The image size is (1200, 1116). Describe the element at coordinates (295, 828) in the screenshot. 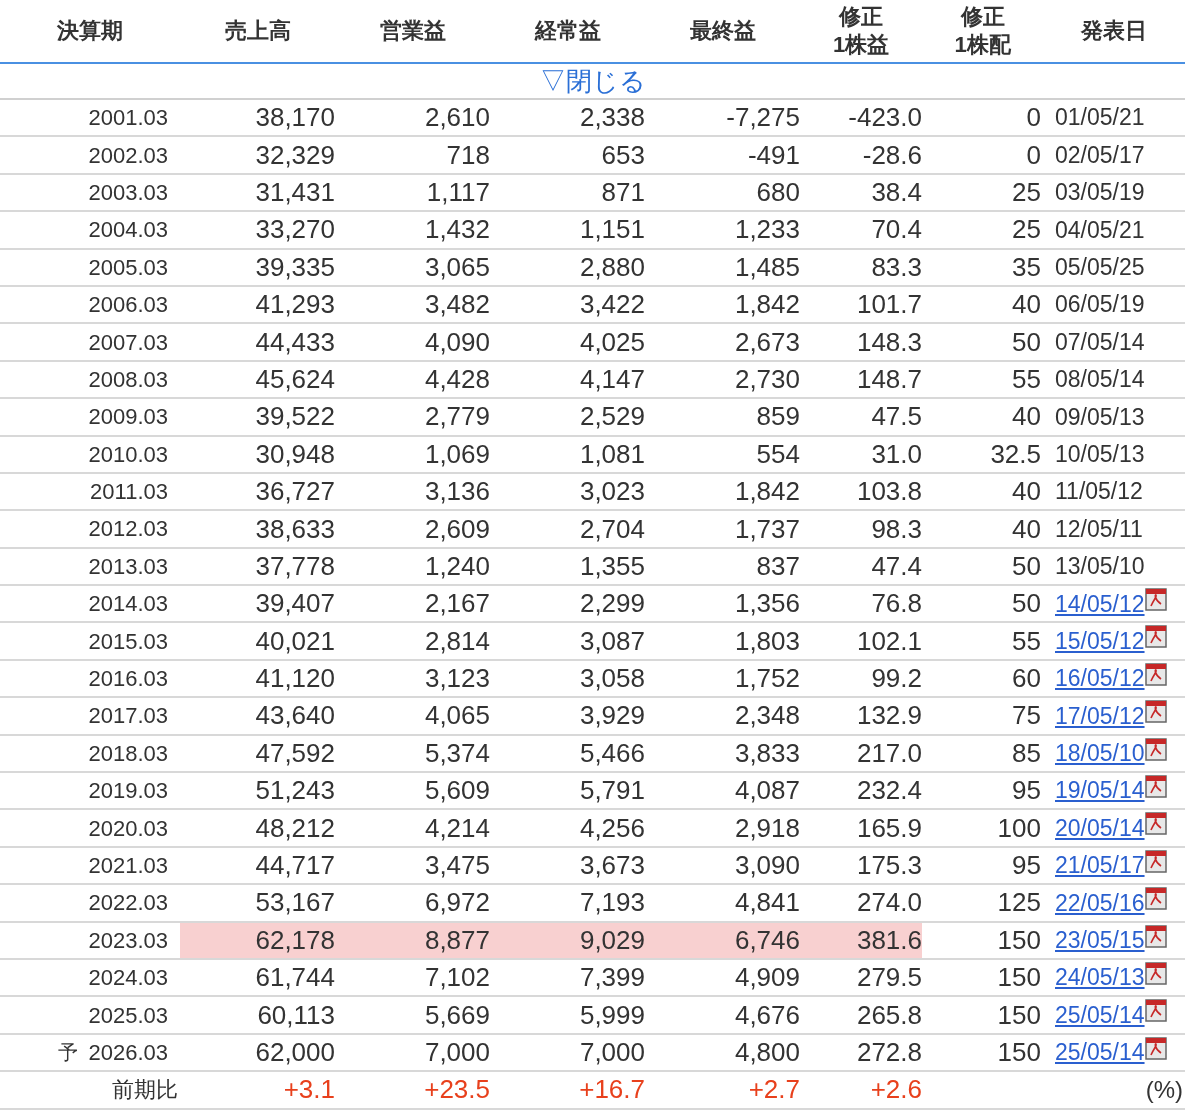

I see `table-cell-text: 48,212` at that location.